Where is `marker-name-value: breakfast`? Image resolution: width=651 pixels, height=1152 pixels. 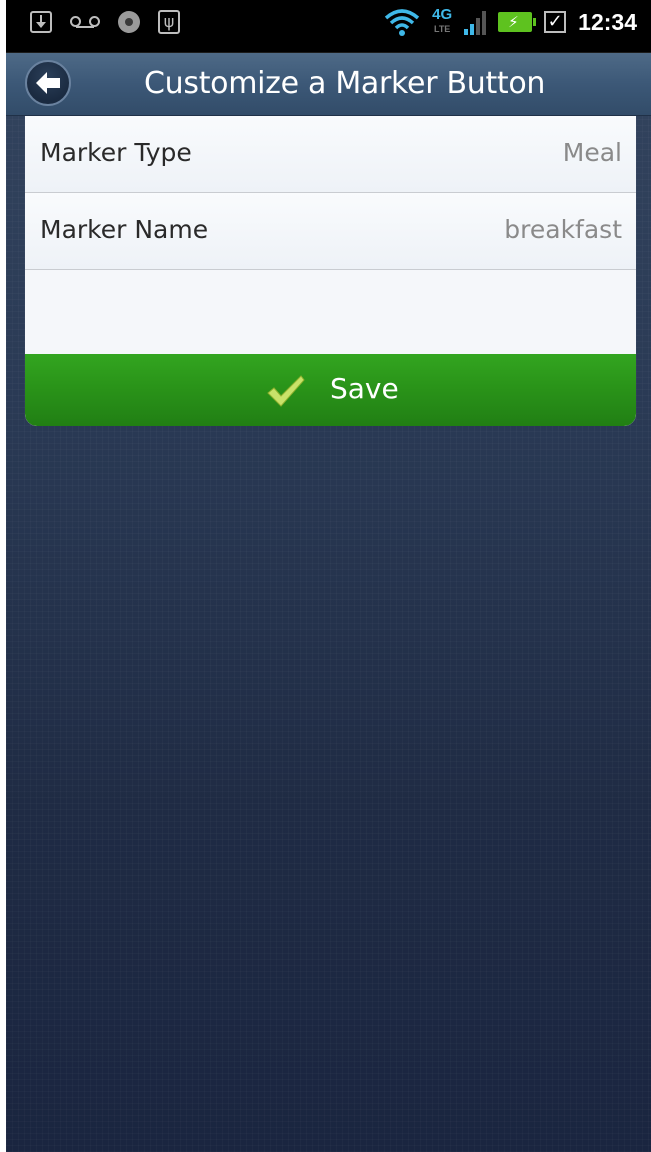
marker-name-value: breakfast is located at coordinates (563, 229).